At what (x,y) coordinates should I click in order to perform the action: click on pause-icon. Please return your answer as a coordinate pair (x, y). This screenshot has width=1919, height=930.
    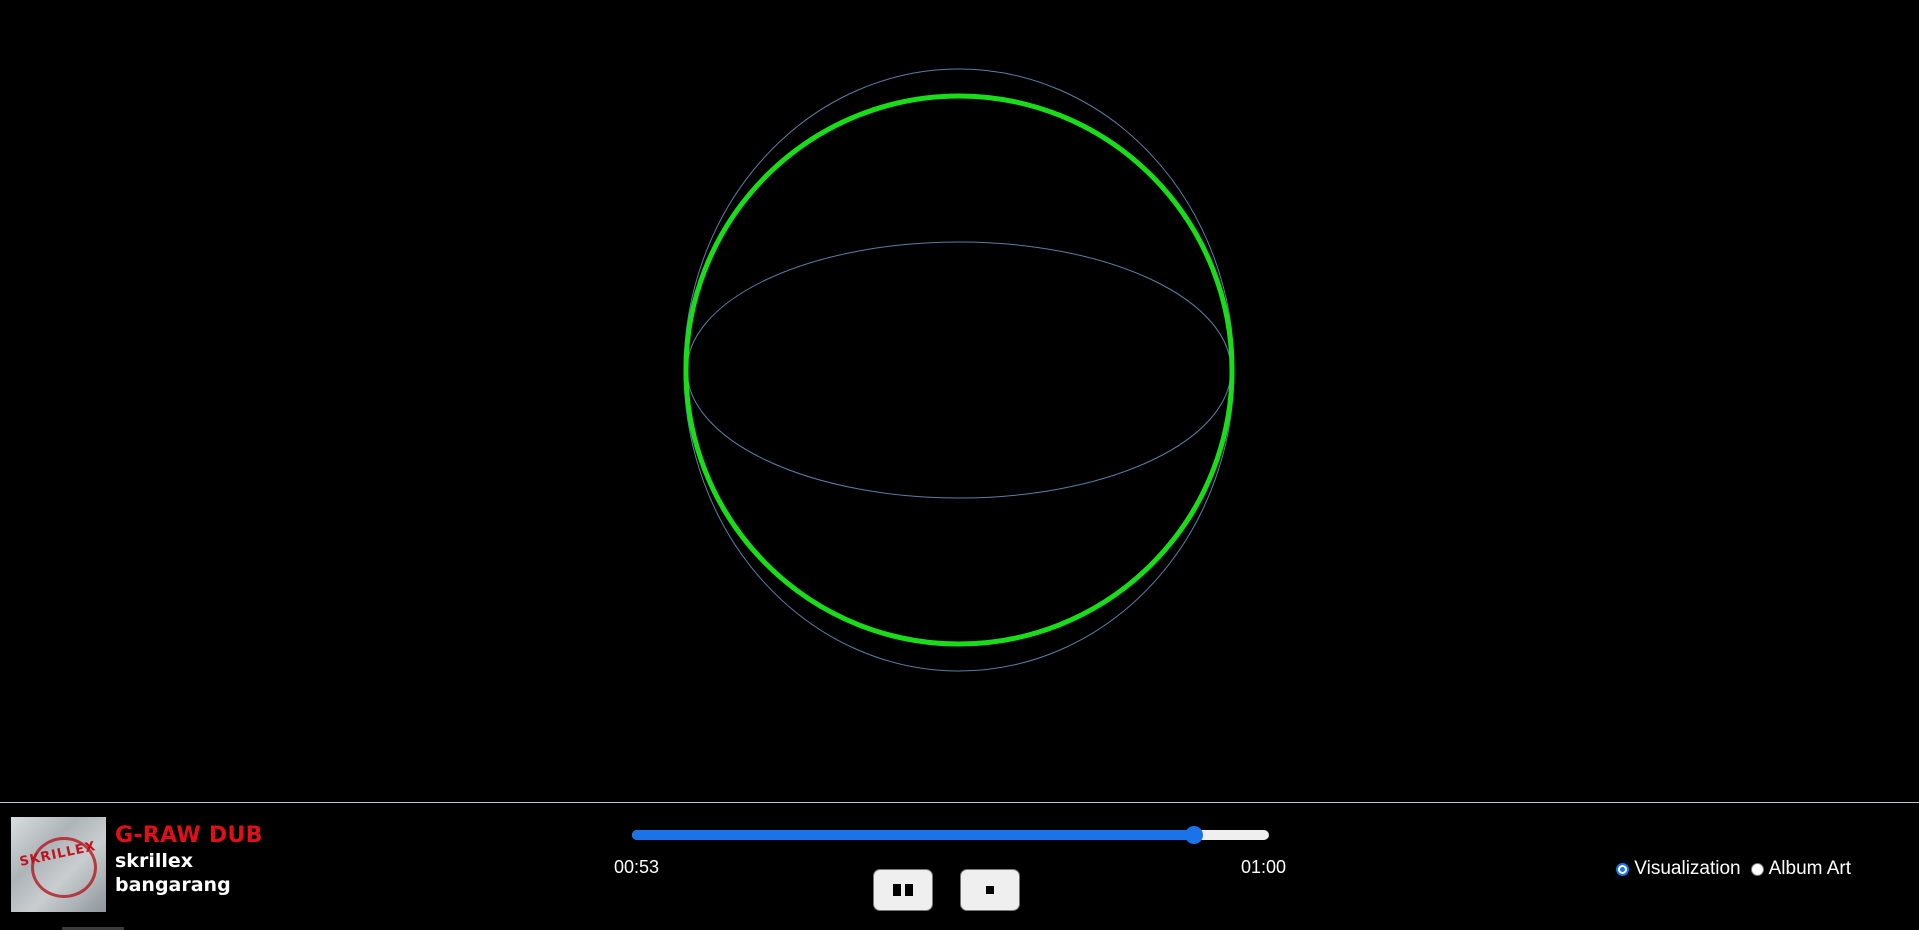
    Looking at the image, I should click on (903, 890).